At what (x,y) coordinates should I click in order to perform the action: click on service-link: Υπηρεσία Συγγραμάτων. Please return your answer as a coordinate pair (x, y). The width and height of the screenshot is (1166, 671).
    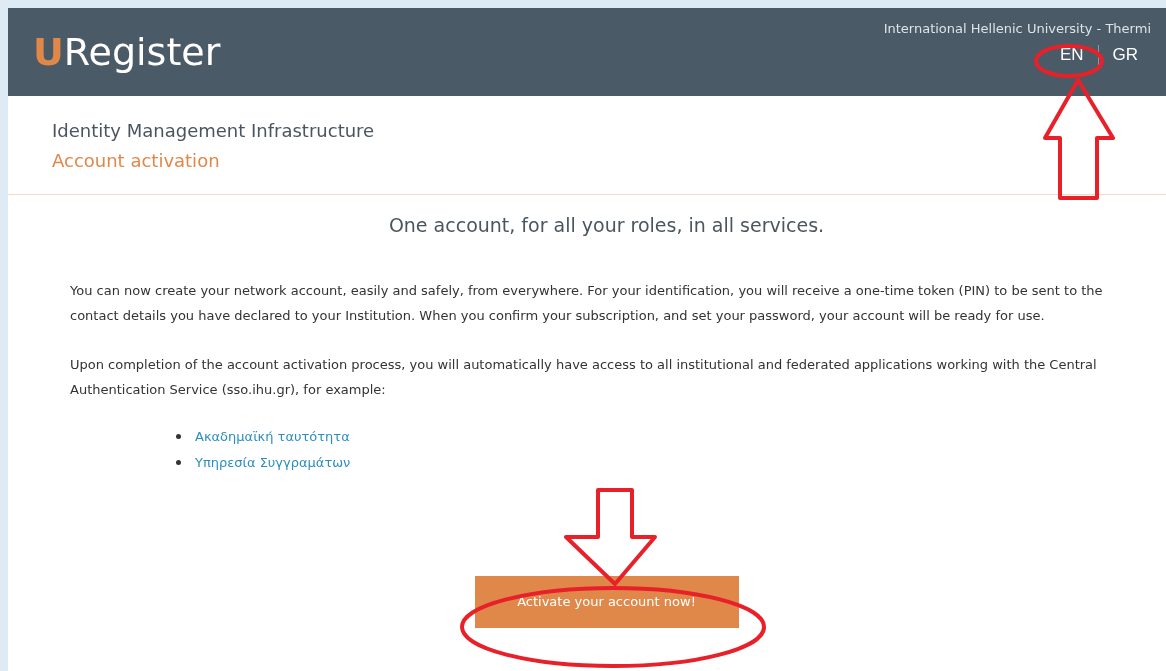
    Looking at the image, I should click on (273, 462).